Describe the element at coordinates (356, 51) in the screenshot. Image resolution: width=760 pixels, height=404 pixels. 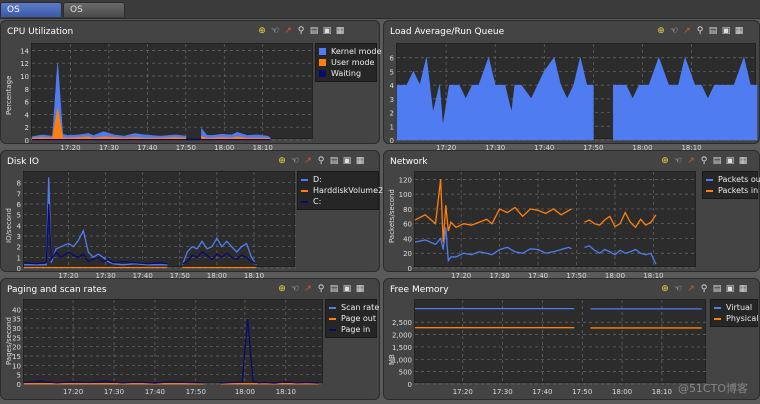
I see `legend-label: Kernel mode` at that location.